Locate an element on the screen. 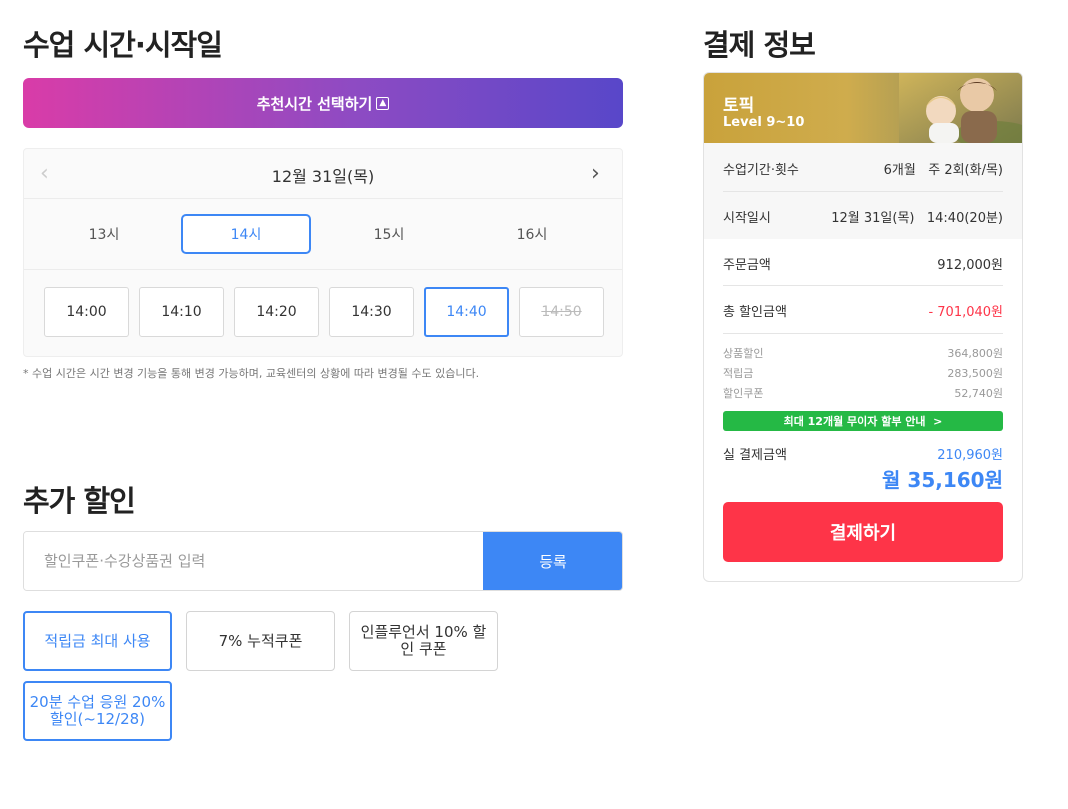  discount-chip-points: 적립금 최대 사용 is located at coordinates (97, 641).